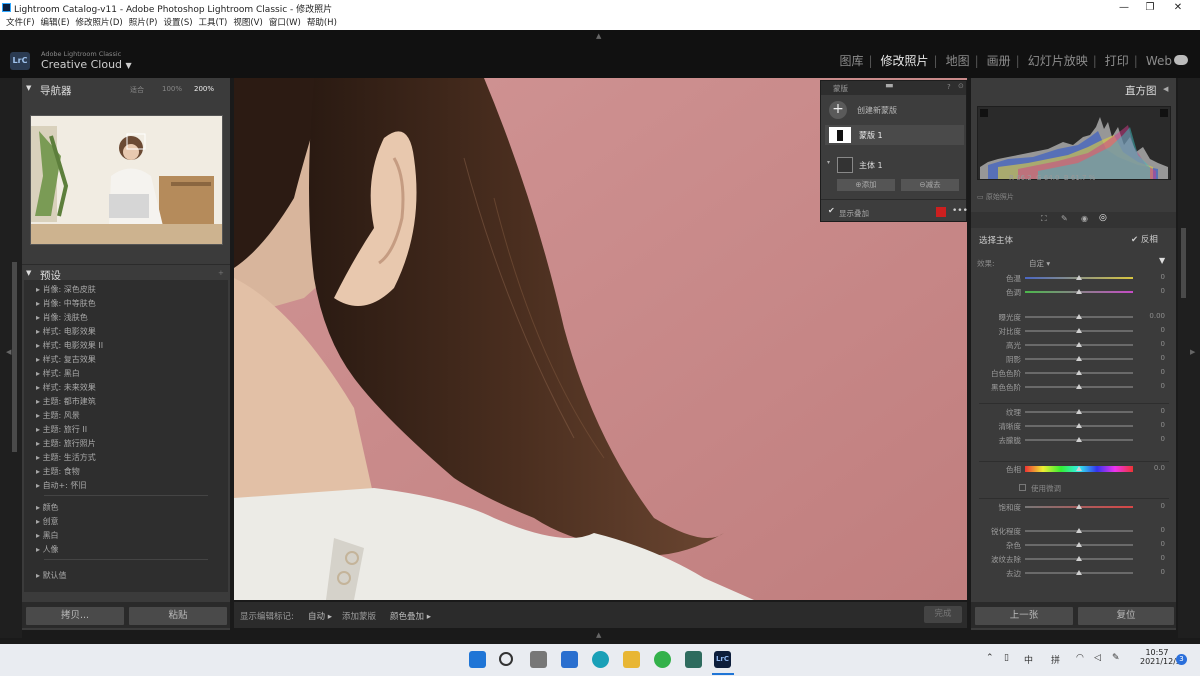 The height and width of the screenshot is (676, 1200). Describe the element at coordinates (143, 23) in the screenshot. I see `menu-photo: 照片(P)` at that location.